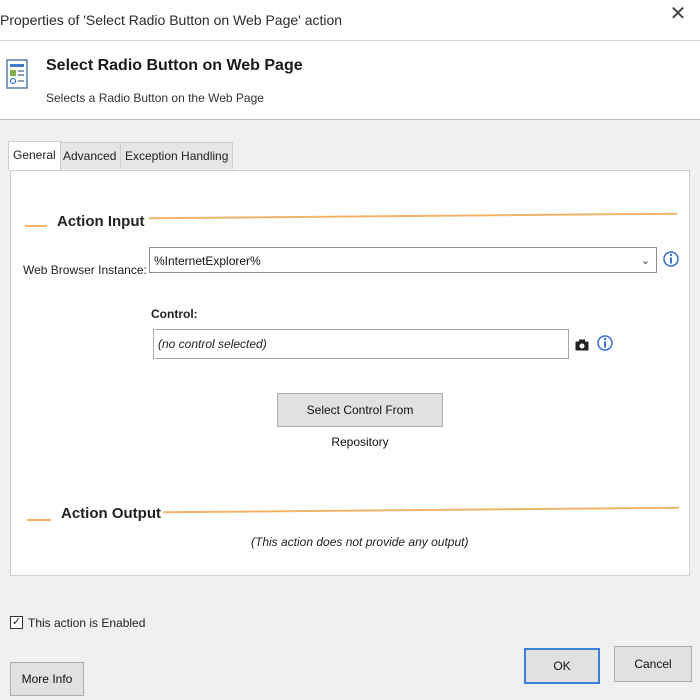  I want to click on web-form-icon, so click(17, 74).